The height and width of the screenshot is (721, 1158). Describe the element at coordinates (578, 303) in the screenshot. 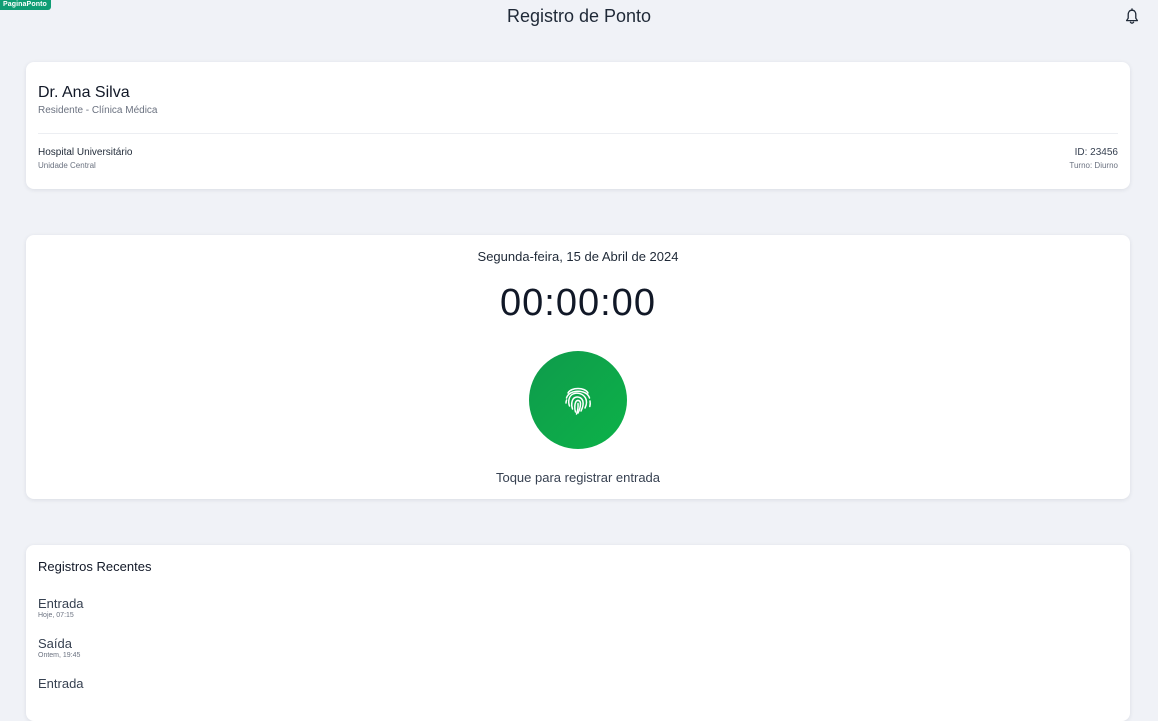

I see `clock-time: 00:00:00` at that location.